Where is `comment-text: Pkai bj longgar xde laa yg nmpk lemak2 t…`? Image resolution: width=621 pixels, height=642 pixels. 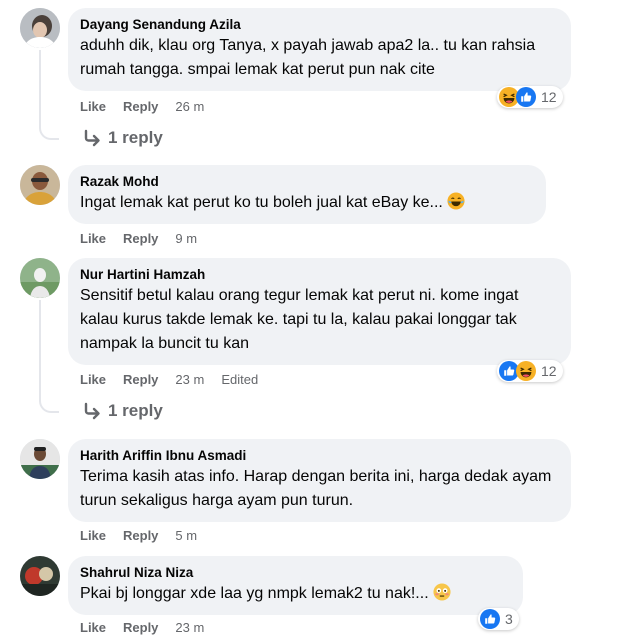
comment-text: Pkai bj longgar xde laa yg nmpk lemak2 t… is located at coordinates (295, 594).